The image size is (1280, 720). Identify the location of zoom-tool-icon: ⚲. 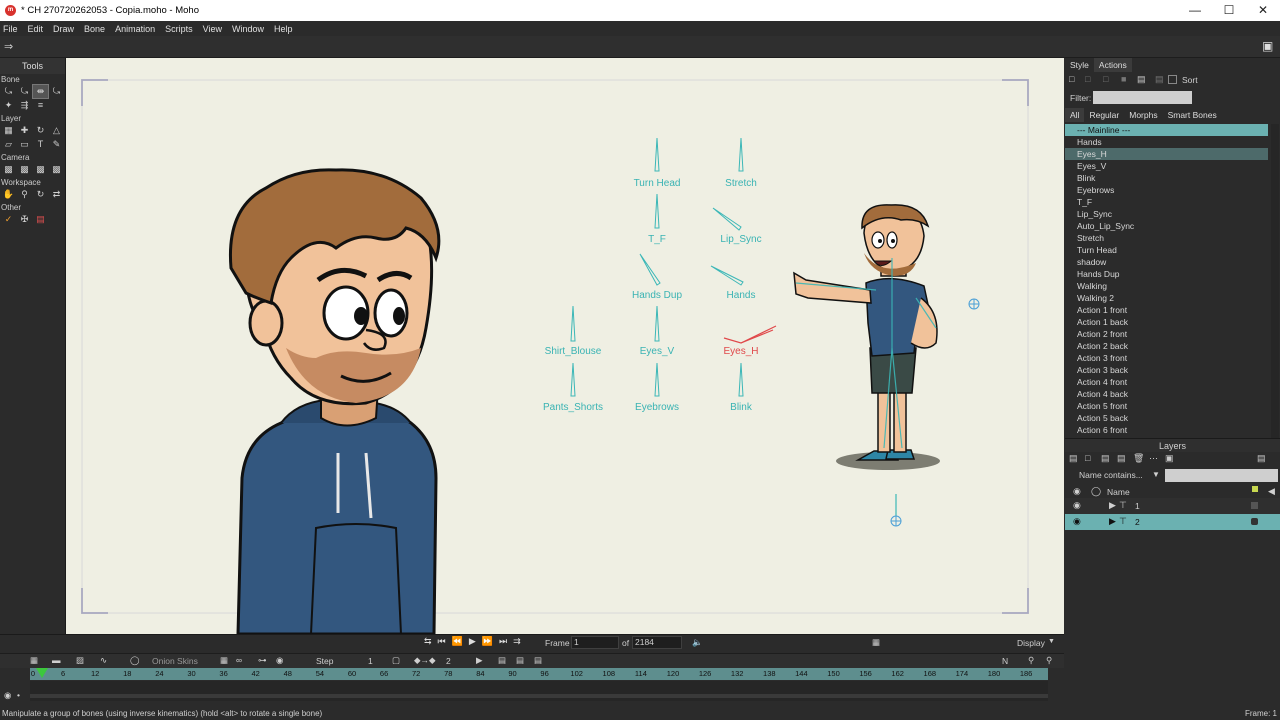
(24, 194).